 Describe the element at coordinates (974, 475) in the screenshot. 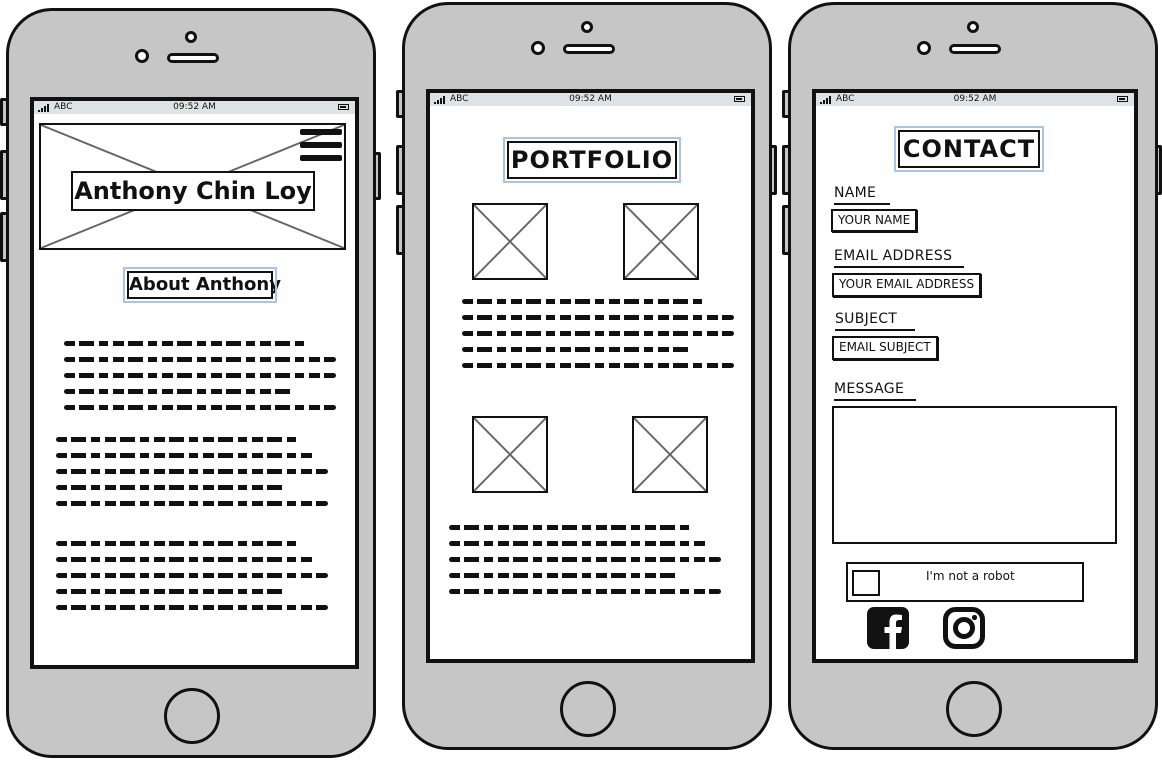

I see `message-textarea` at that location.